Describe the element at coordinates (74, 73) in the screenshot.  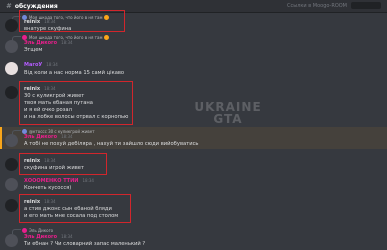
I see `message-text: Від коли а нас норма 15 самй цікаво` at that location.